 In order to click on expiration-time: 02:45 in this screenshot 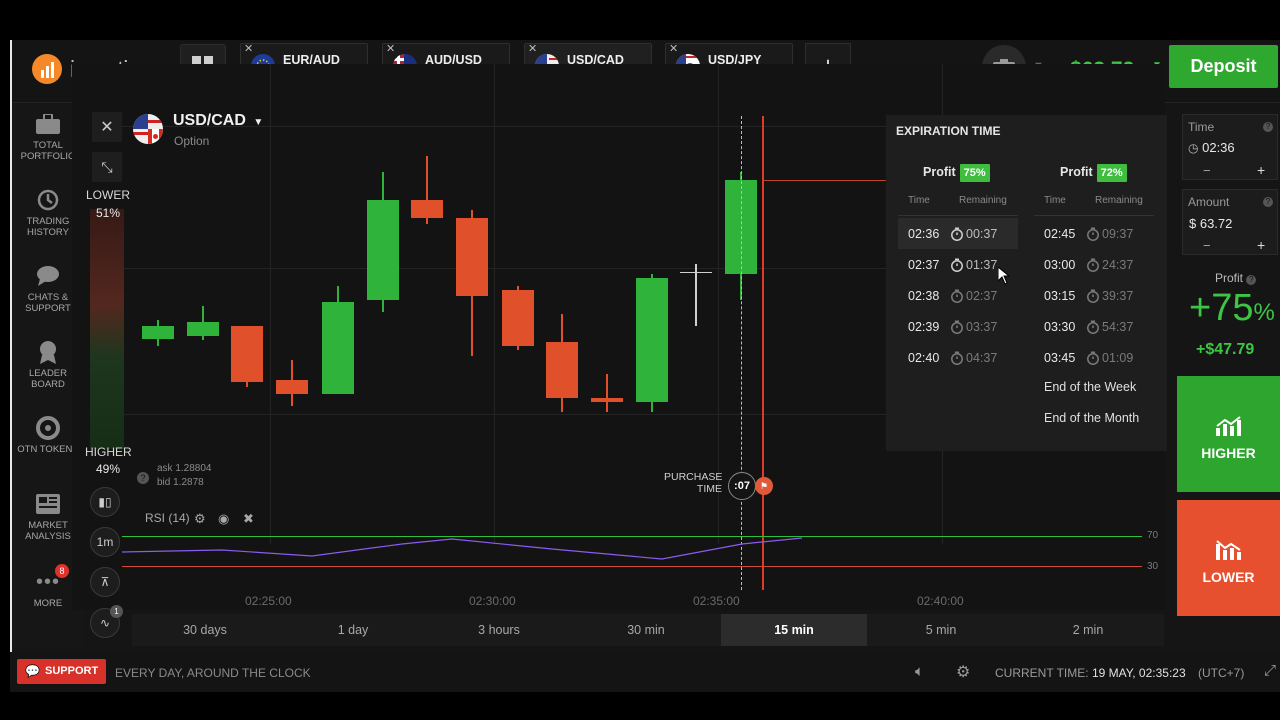, I will do `click(1060, 234)`.